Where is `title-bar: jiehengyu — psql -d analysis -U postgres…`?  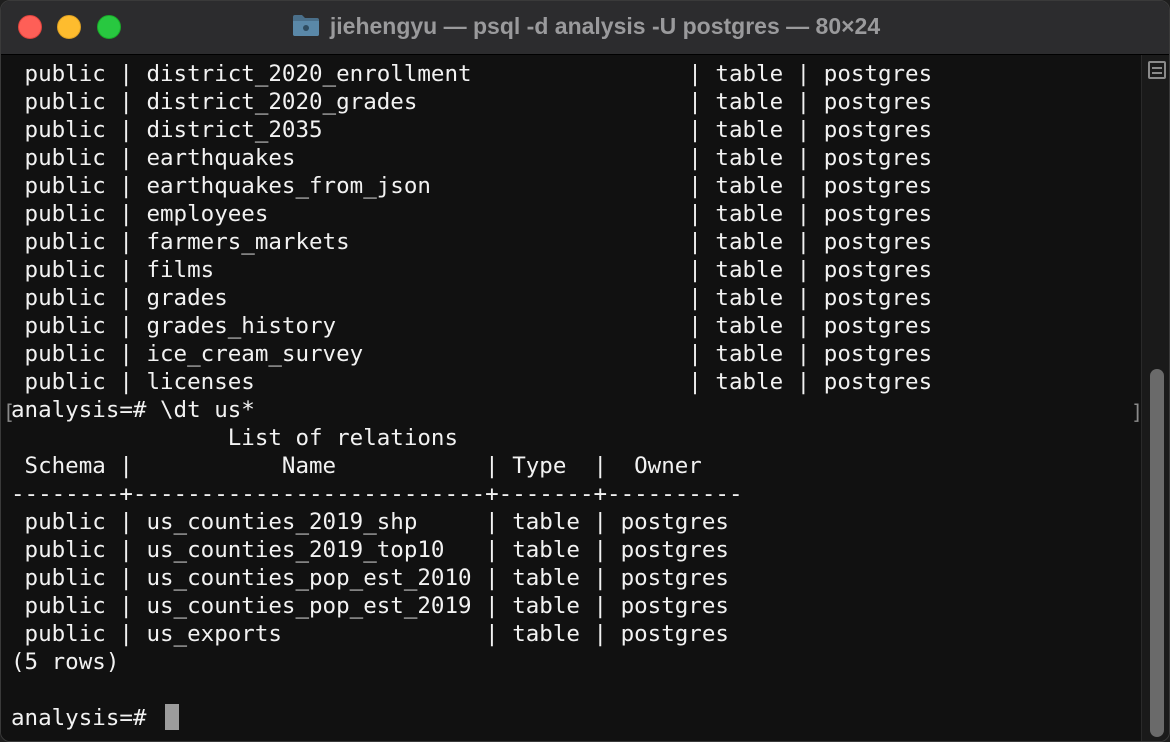 title-bar: jiehengyu — psql -d analysis -U postgres… is located at coordinates (585, 28).